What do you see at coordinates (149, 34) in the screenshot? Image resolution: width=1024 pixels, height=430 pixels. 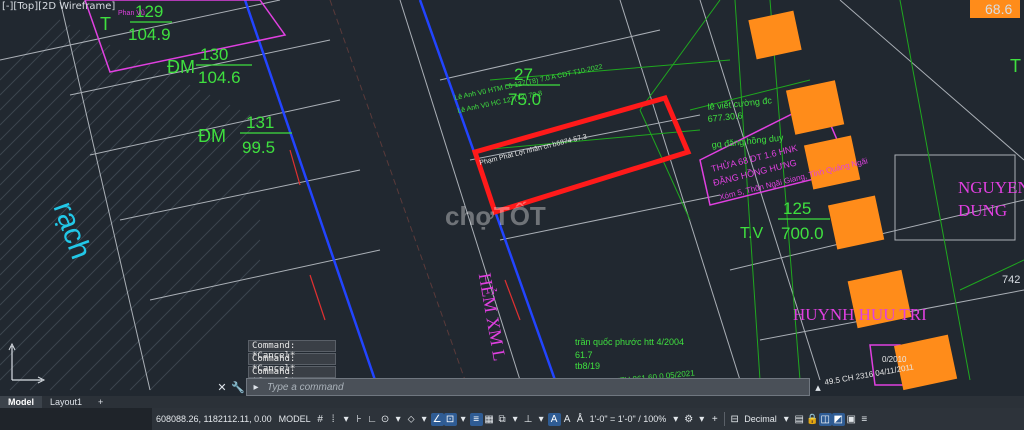 I see `parcel-area: 104.9` at bounding box center [149, 34].